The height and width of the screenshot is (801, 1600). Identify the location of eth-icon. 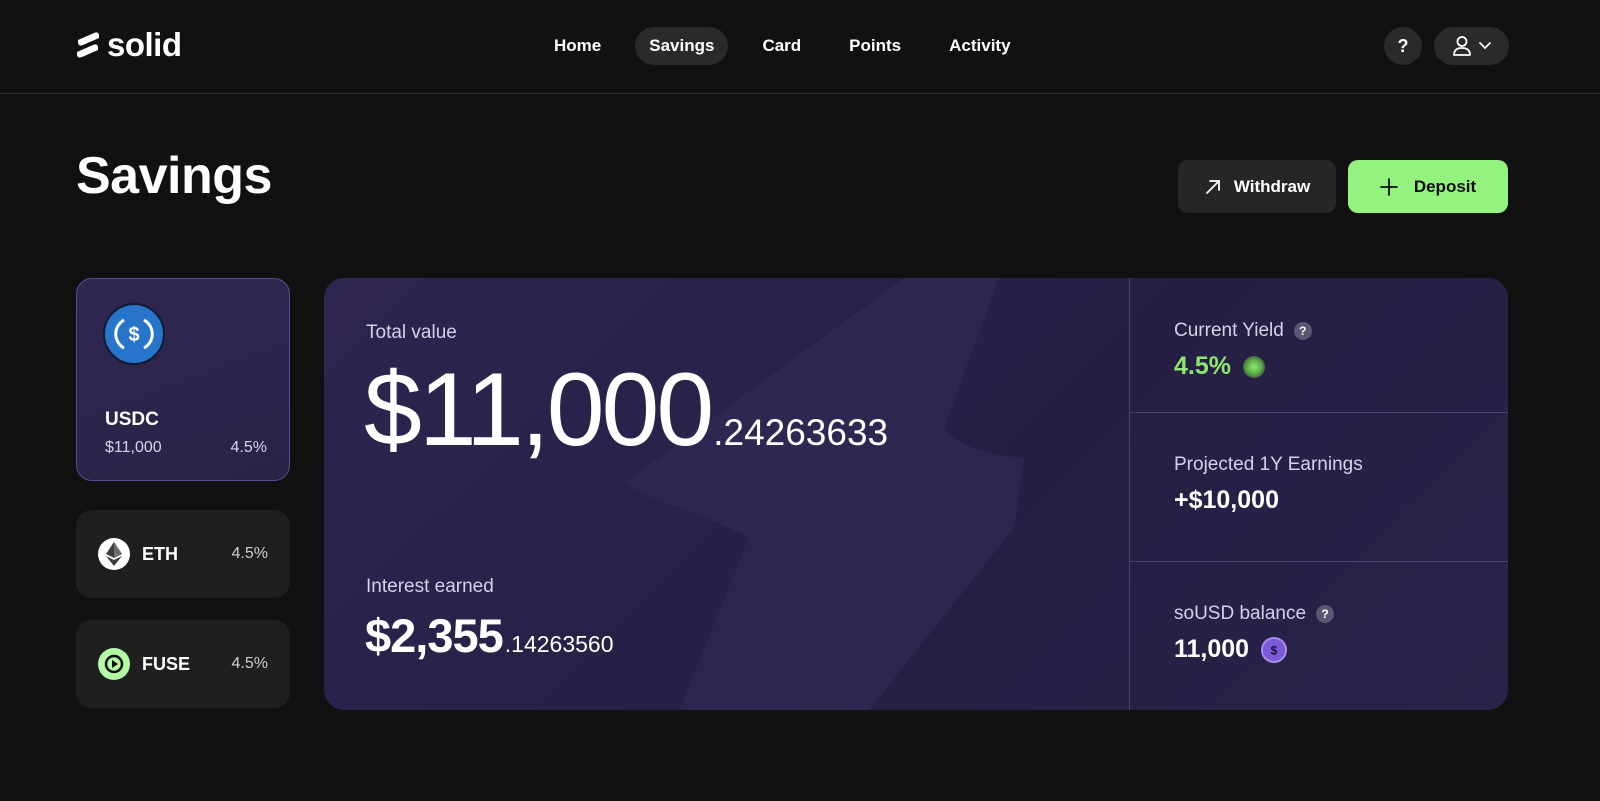
(114, 554).